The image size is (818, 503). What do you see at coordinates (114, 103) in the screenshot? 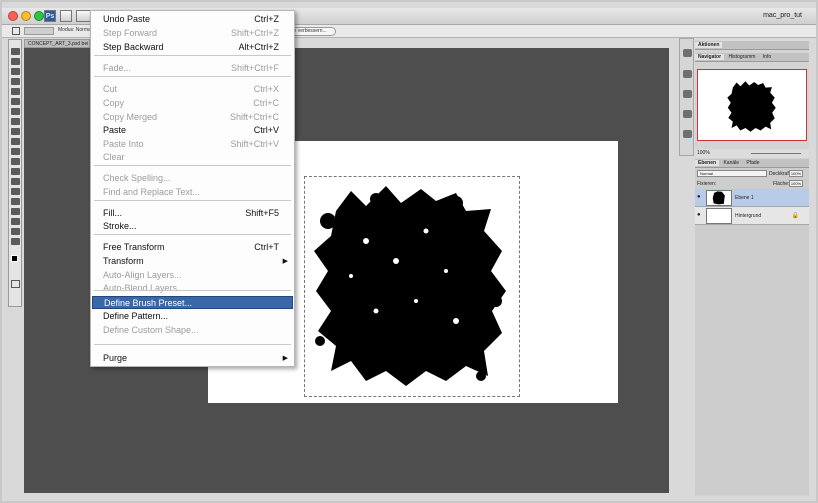
I see `menu-item-label: Copy` at bounding box center [114, 103].